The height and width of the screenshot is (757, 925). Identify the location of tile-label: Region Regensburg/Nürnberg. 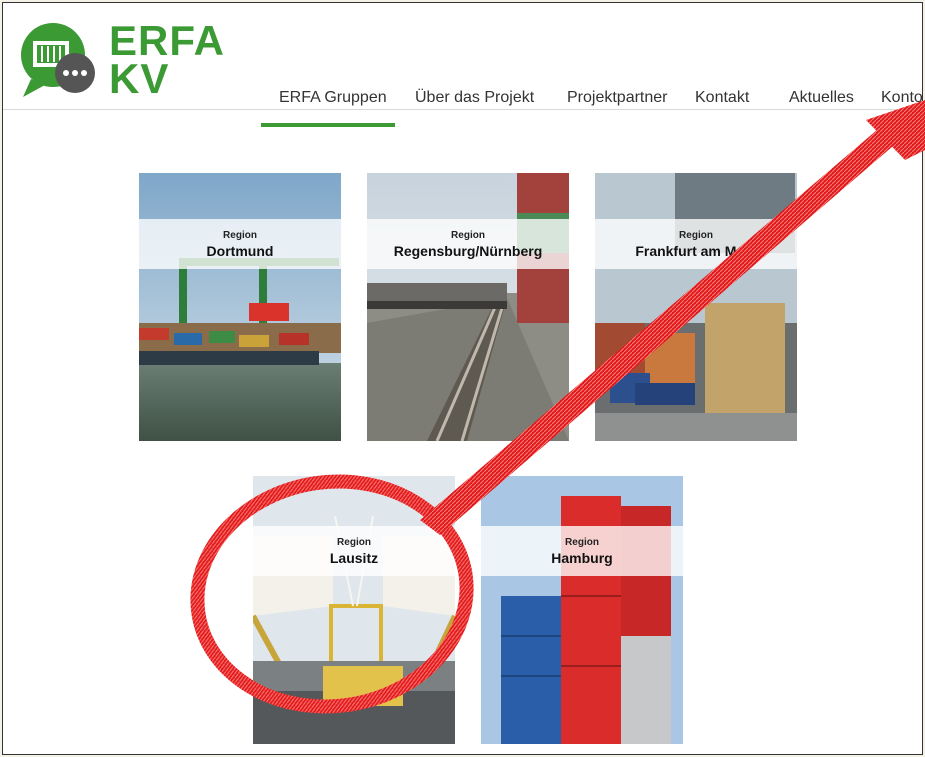
(468, 244).